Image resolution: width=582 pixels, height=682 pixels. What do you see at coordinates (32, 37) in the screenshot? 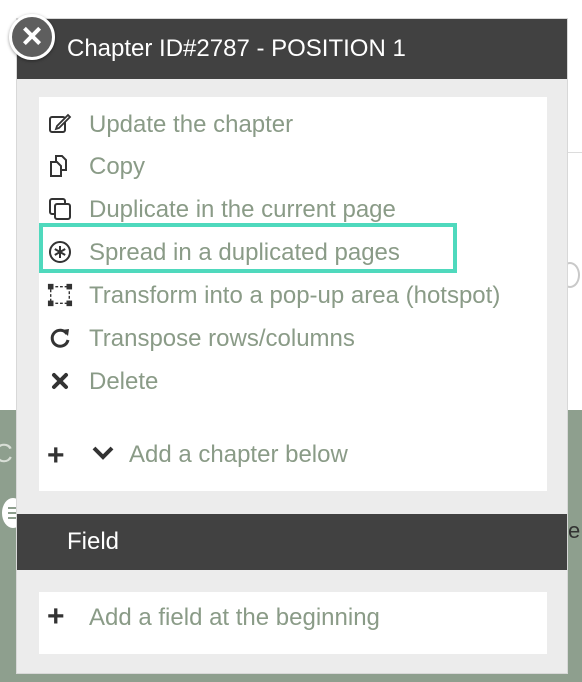
I see `close-button: ×` at bounding box center [32, 37].